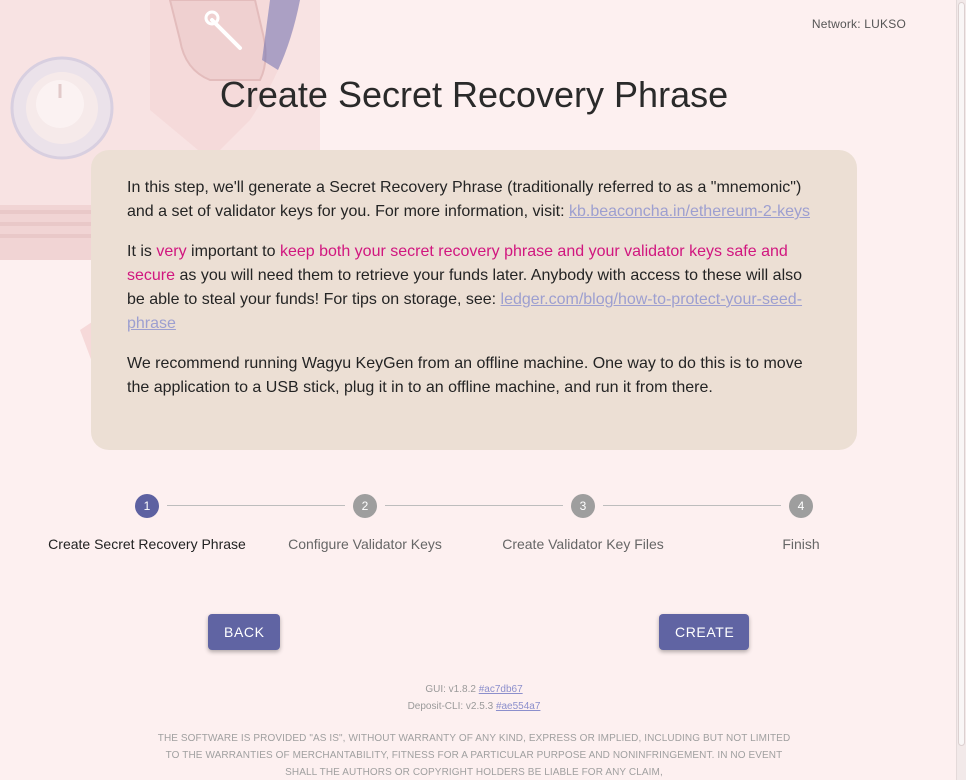 This screenshot has height=780, width=966. What do you see at coordinates (501, 689) in the screenshot?
I see `gui-commit-link: #ac7db67` at bounding box center [501, 689].